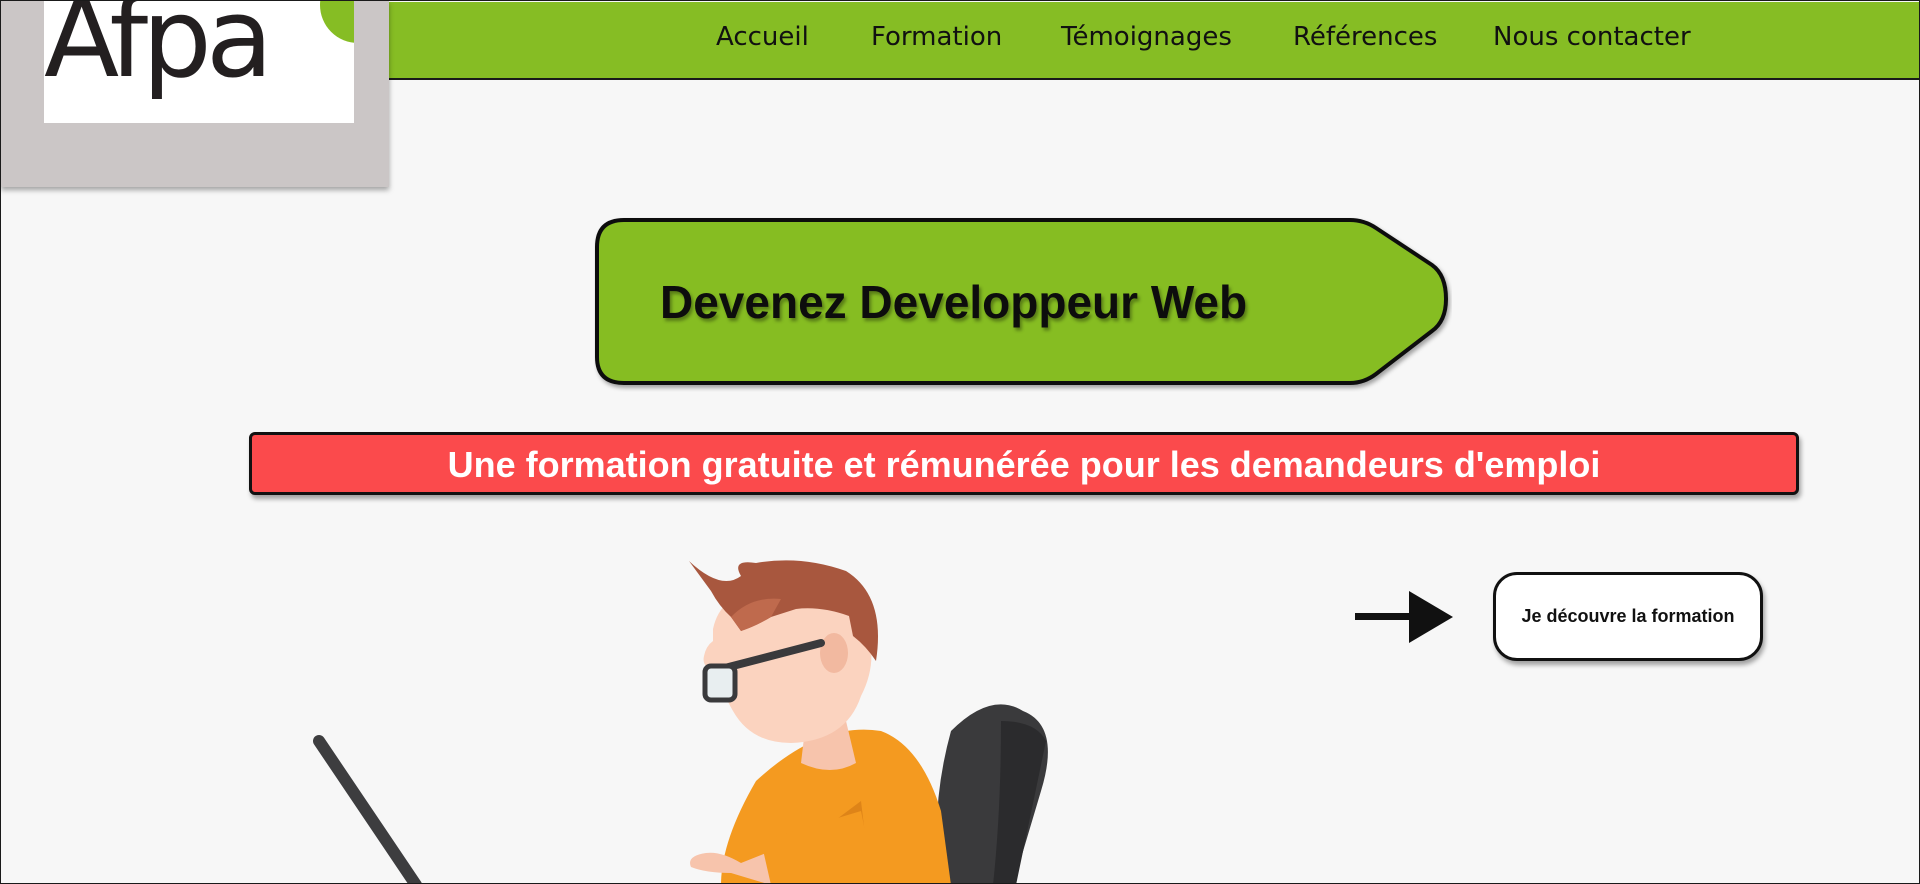  Describe the element at coordinates (680, 721) in the screenshot. I see `developer-illustration` at that location.